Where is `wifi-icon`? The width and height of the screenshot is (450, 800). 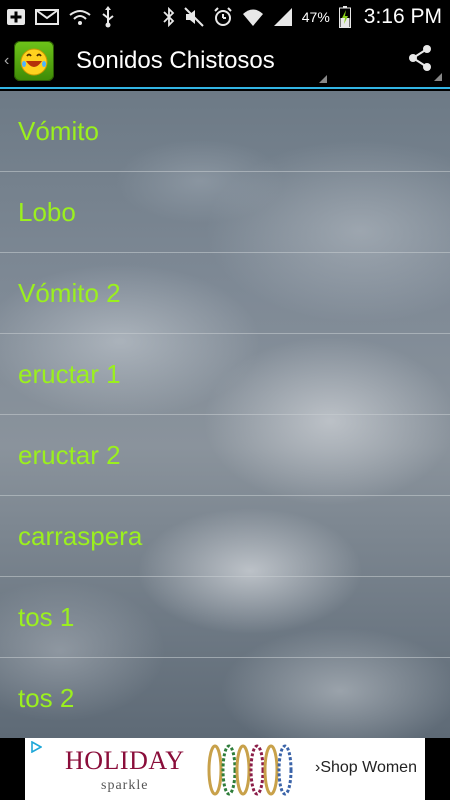
wifi-icon is located at coordinates (253, 17).